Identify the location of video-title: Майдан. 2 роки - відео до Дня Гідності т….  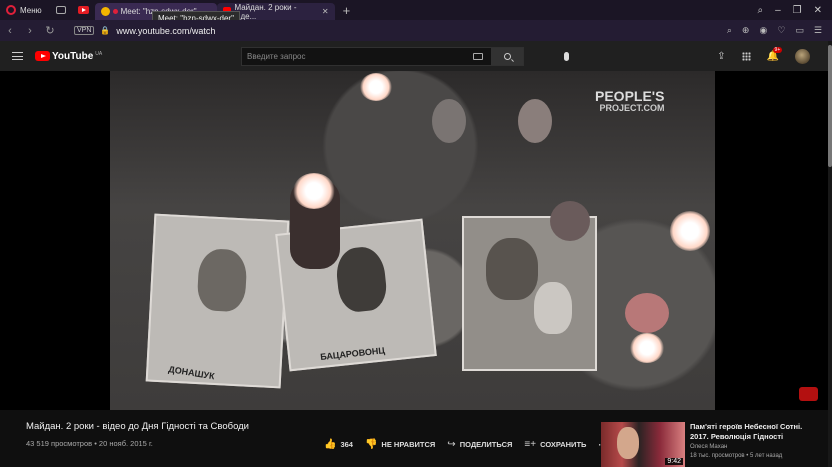
(137, 426).